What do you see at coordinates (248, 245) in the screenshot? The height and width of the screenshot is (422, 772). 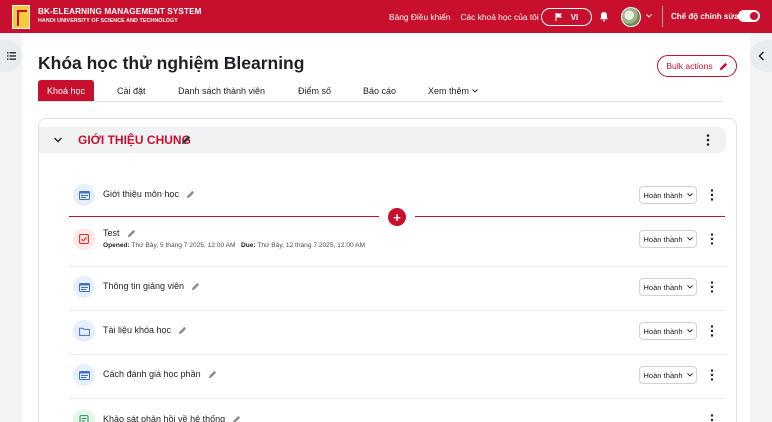 I see `due-label: Due:` at bounding box center [248, 245].